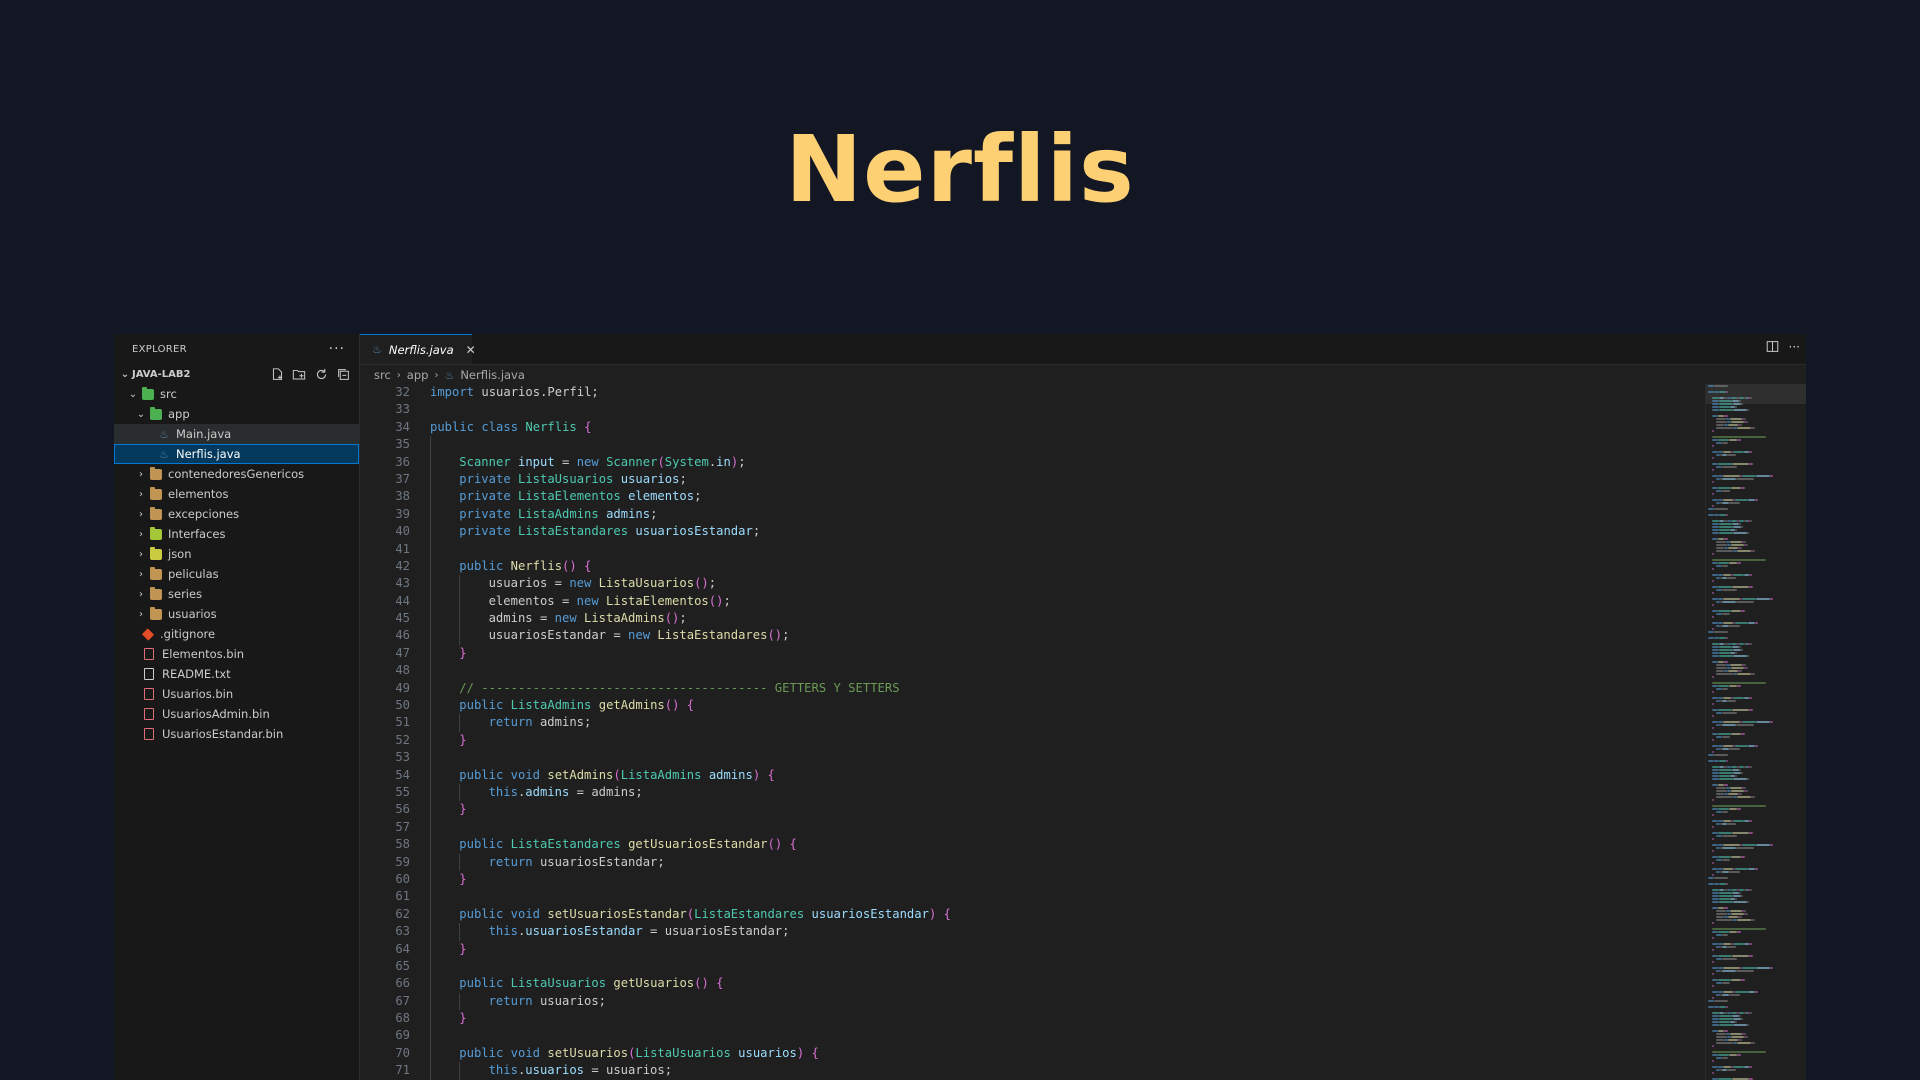  What do you see at coordinates (628, 1070) in the screenshot?
I see `code-token: = usuarios;` at bounding box center [628, 1070].